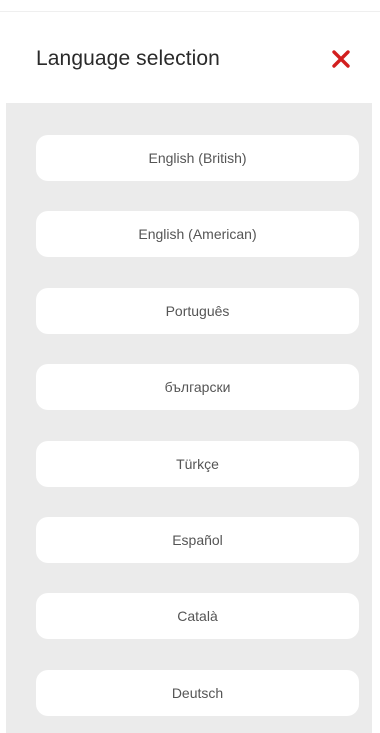 Image resolution: width=380 pixels, height=733 pixels. Describe the element at coordinates (197, 693) in the screenshot. I see `language-option-deutsch: Deutsch` at that location.